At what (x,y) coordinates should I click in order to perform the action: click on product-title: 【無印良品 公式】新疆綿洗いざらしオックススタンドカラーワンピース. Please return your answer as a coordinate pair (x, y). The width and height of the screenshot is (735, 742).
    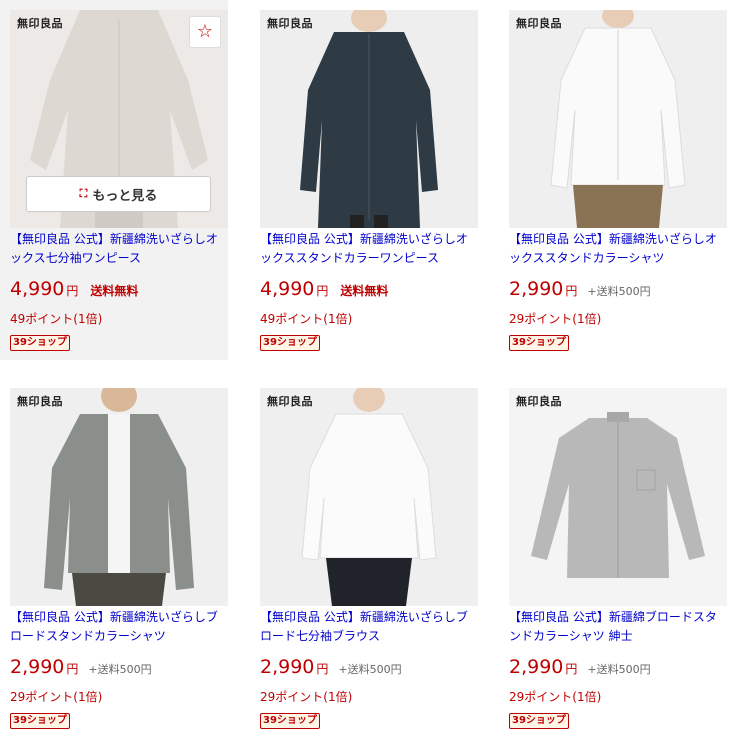
    Looking at the image, I should click on (369, 249).